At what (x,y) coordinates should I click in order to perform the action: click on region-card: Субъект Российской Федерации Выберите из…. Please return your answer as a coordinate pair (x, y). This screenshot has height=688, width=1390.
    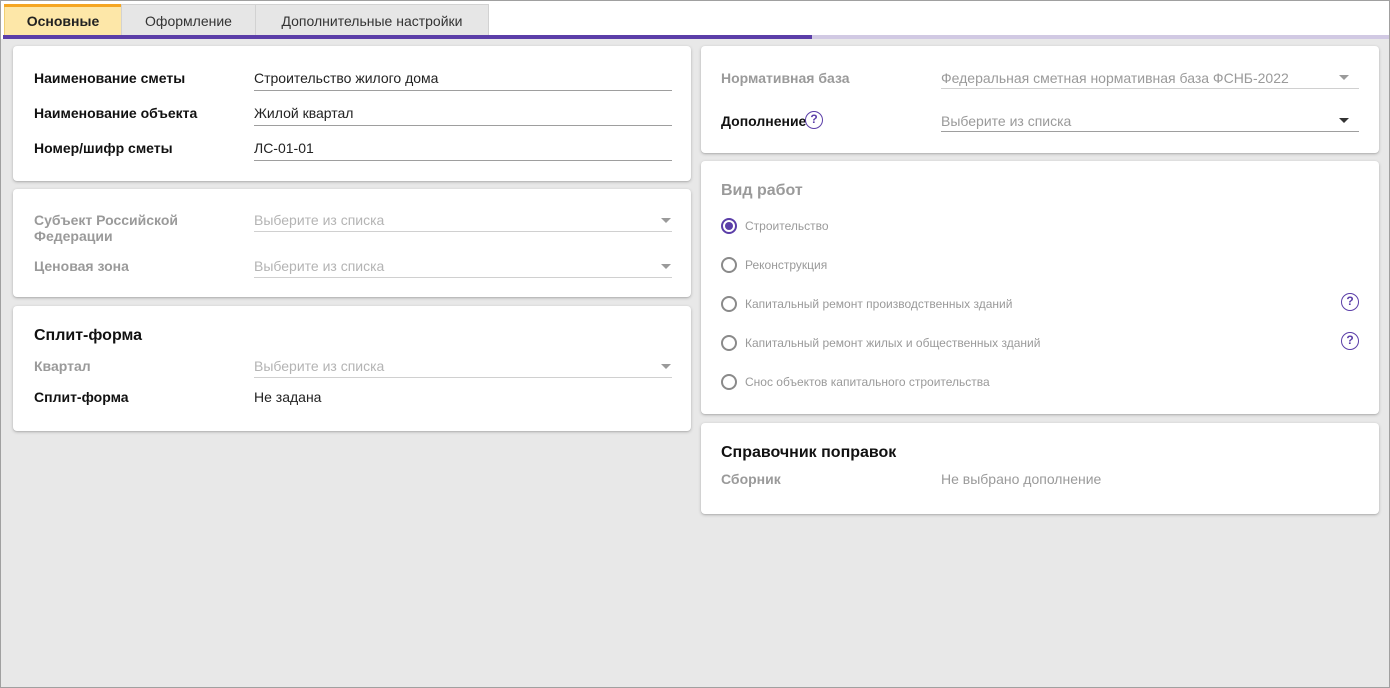
    Looking at the image, I should click on (352, 243).